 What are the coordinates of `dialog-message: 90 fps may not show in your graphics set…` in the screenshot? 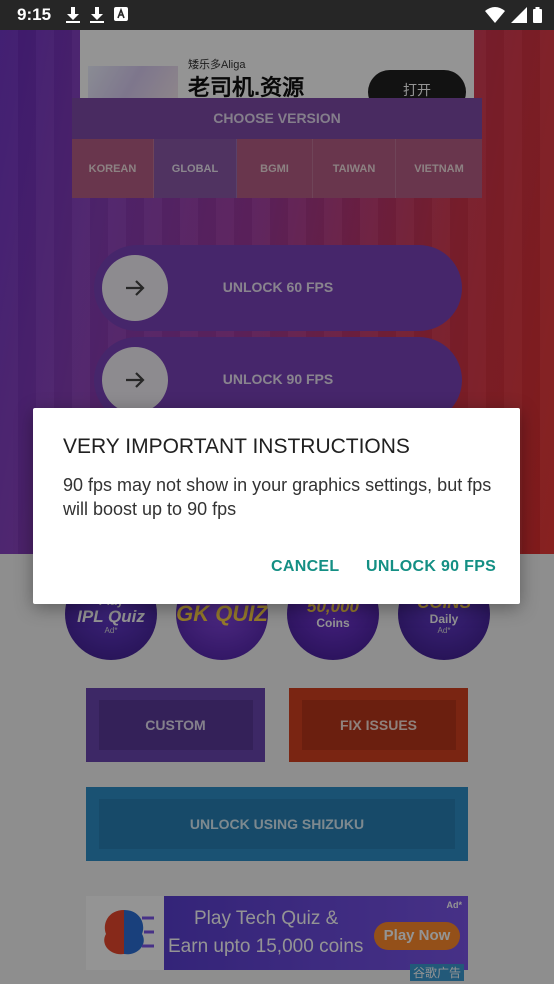 It's located at (277, 497).